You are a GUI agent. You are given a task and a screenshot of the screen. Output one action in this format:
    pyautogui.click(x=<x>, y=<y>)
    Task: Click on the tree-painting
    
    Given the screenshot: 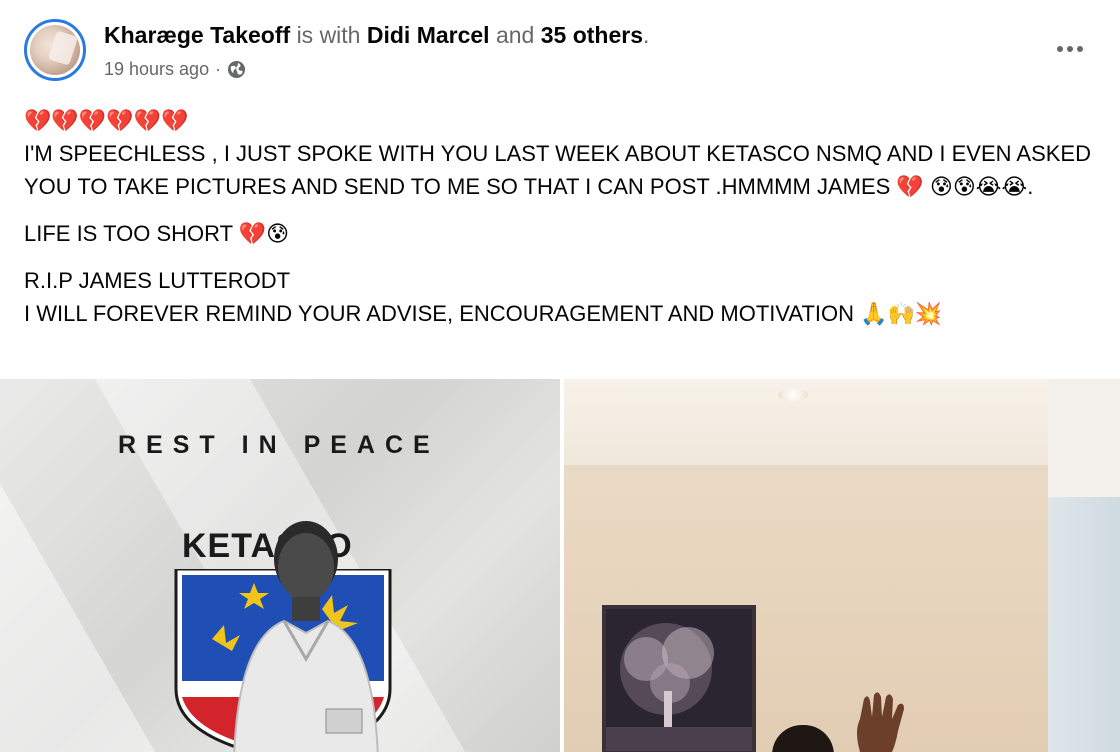 What is the action you would take?
    pyautogui.click(x=679, y=678)
    